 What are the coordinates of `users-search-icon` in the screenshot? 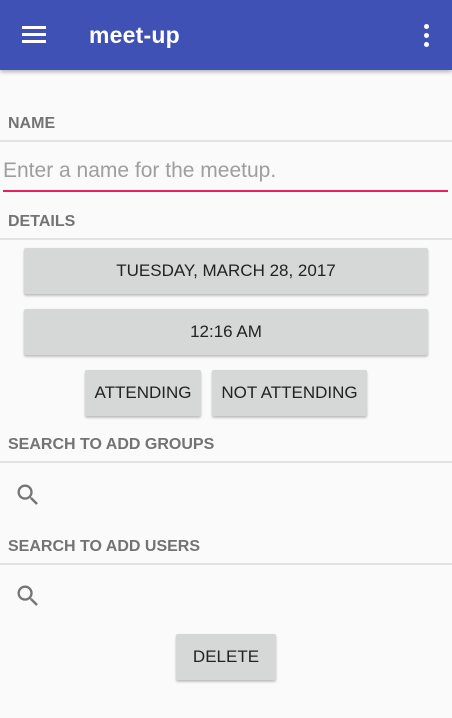 It's located at (28, 596).